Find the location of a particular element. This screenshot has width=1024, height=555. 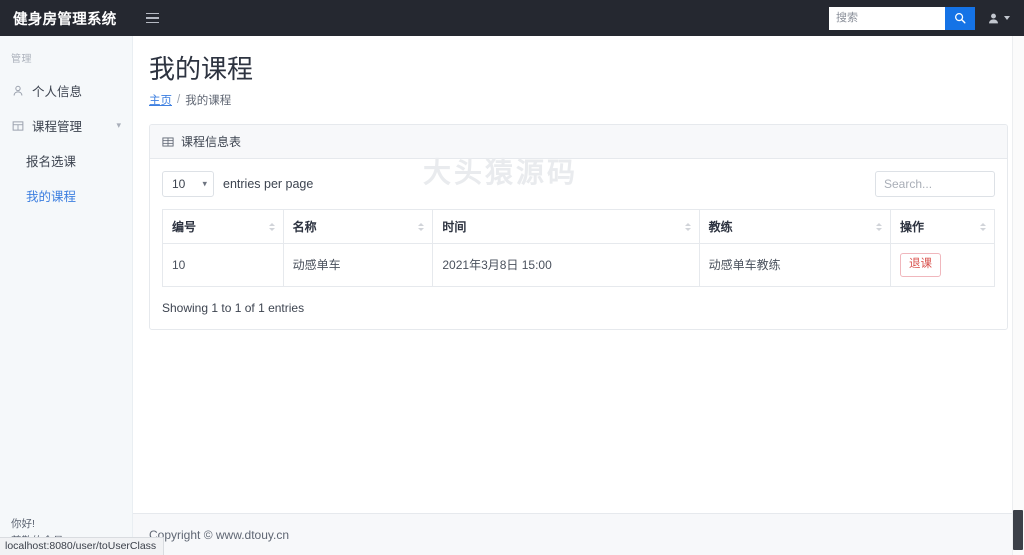

sidebar: 管理 个人信息 课程管理 ▾ 报名选课 我的课程 你好! is located at coordinates (66, 295).